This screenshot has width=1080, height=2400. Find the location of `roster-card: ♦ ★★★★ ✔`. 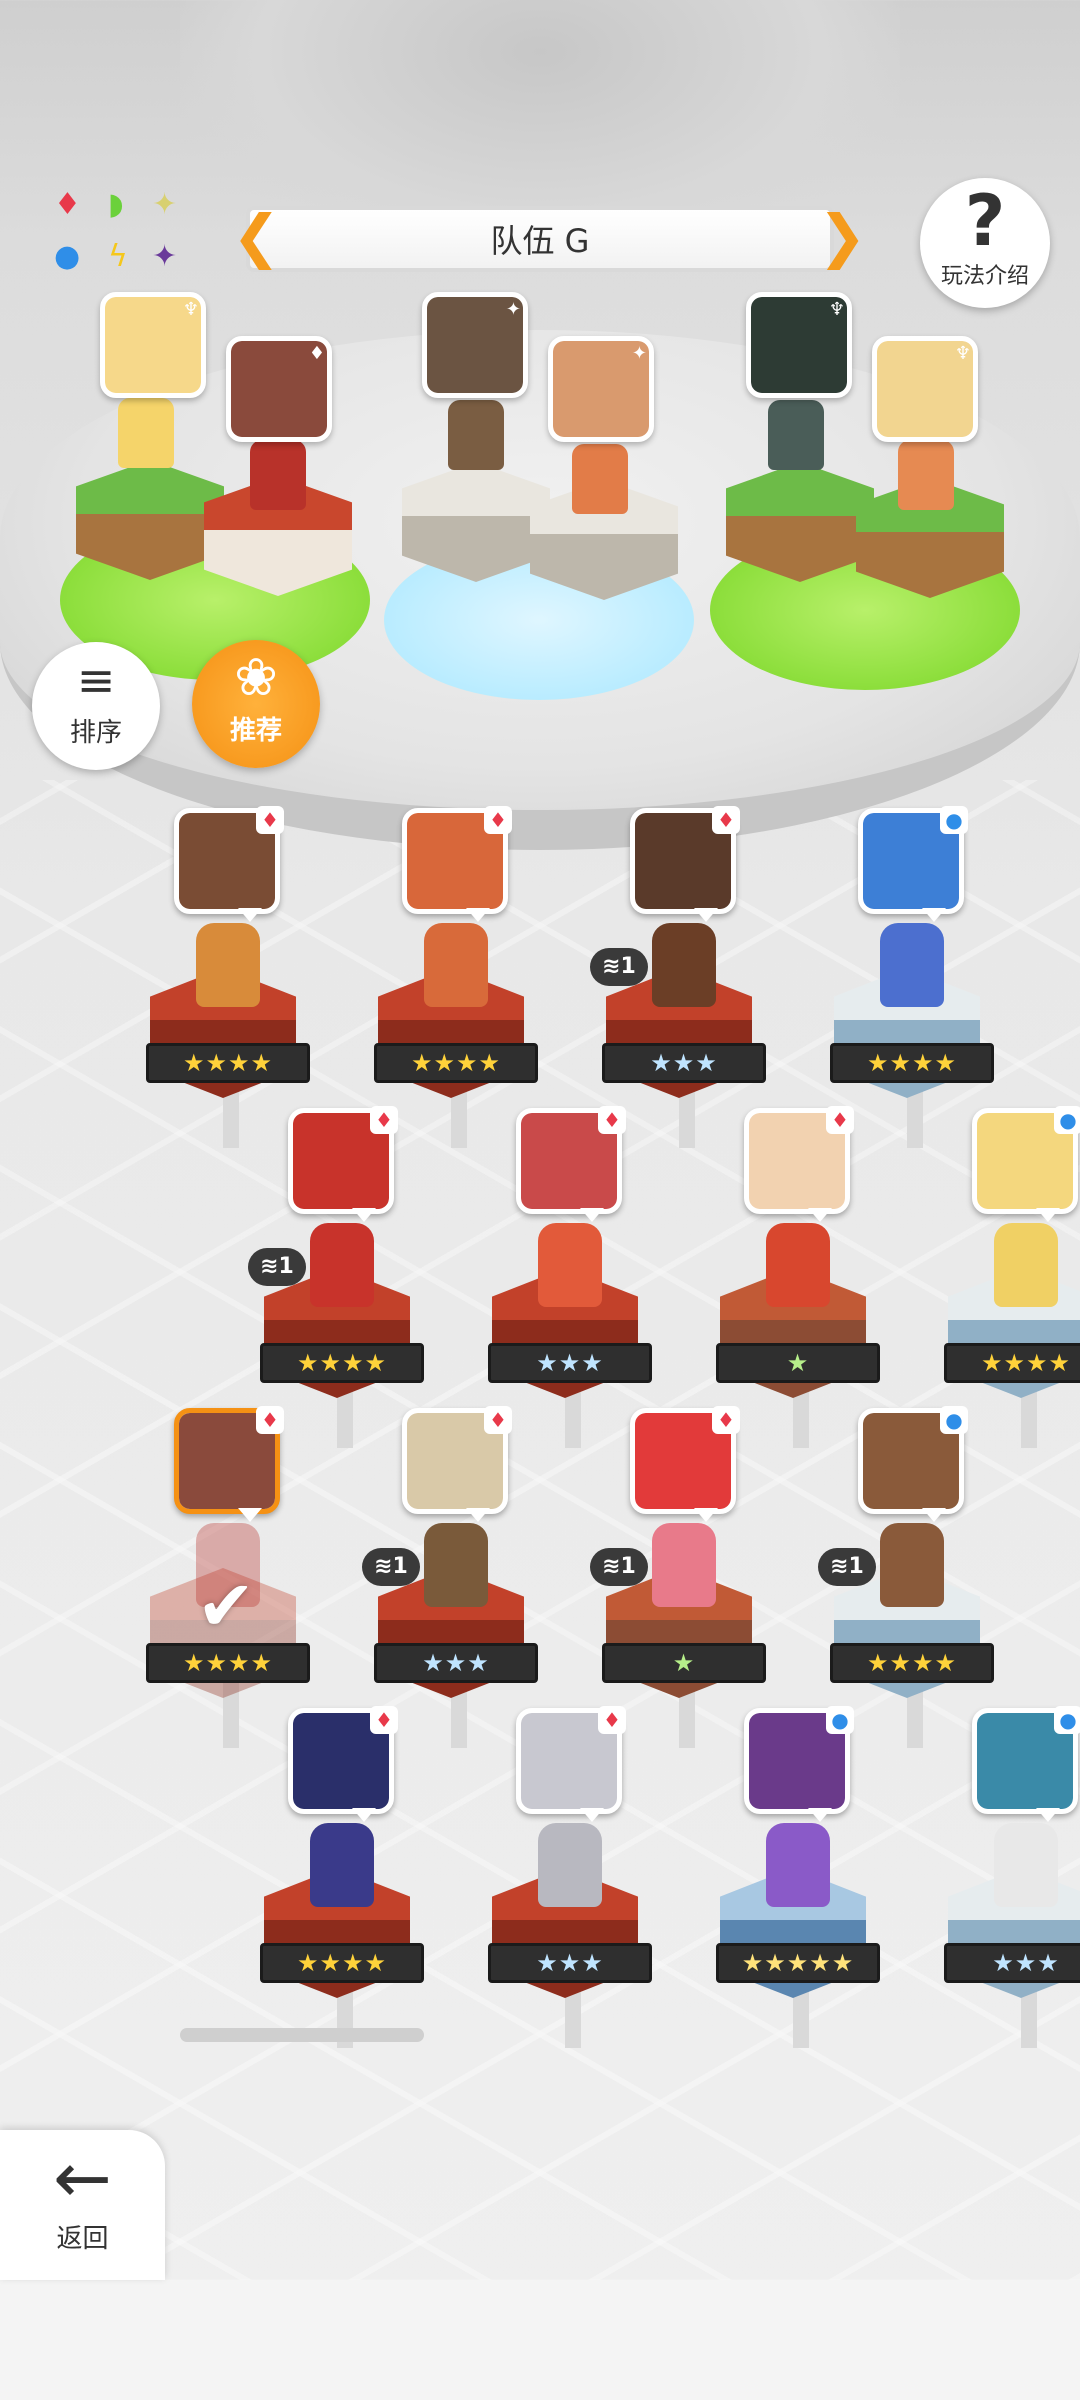

roster-card: ♦ ★★★★ ✔ is located at coordinates (231, 1577).